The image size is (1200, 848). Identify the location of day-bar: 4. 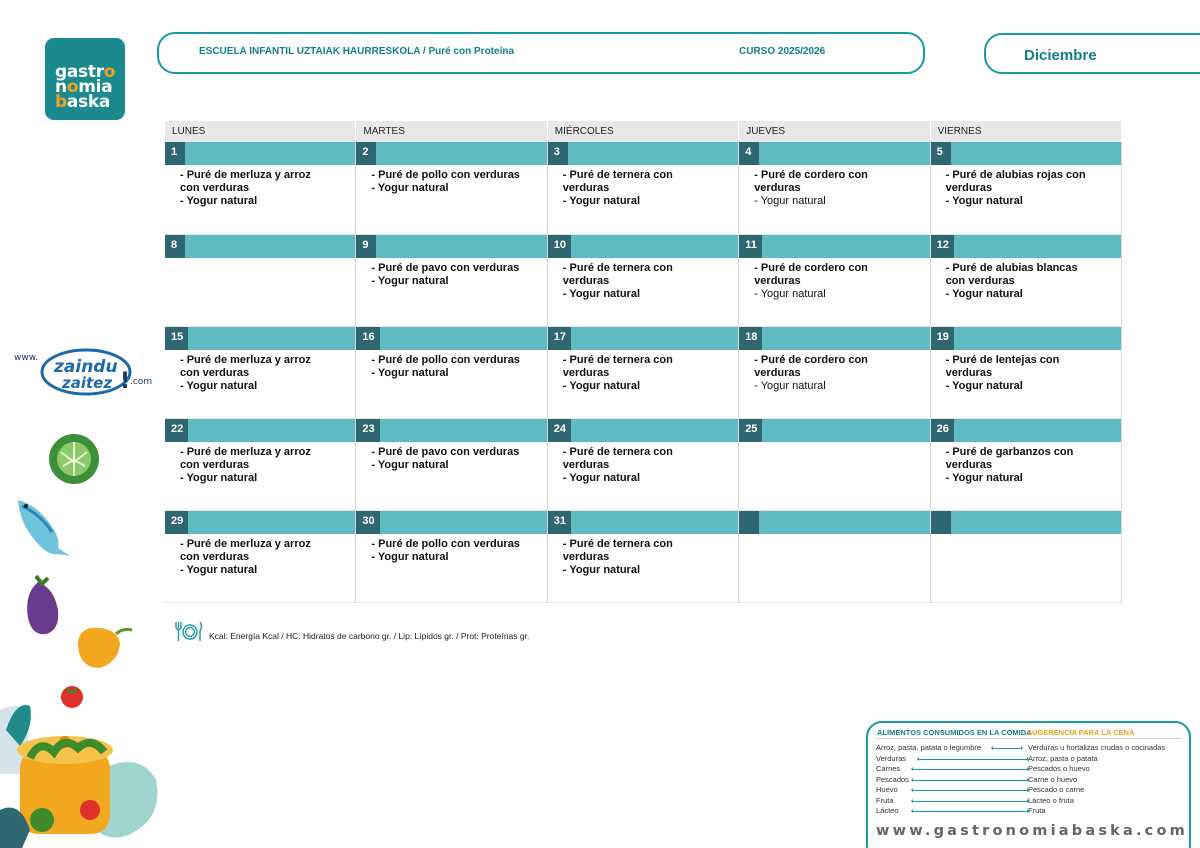
(834, 153).